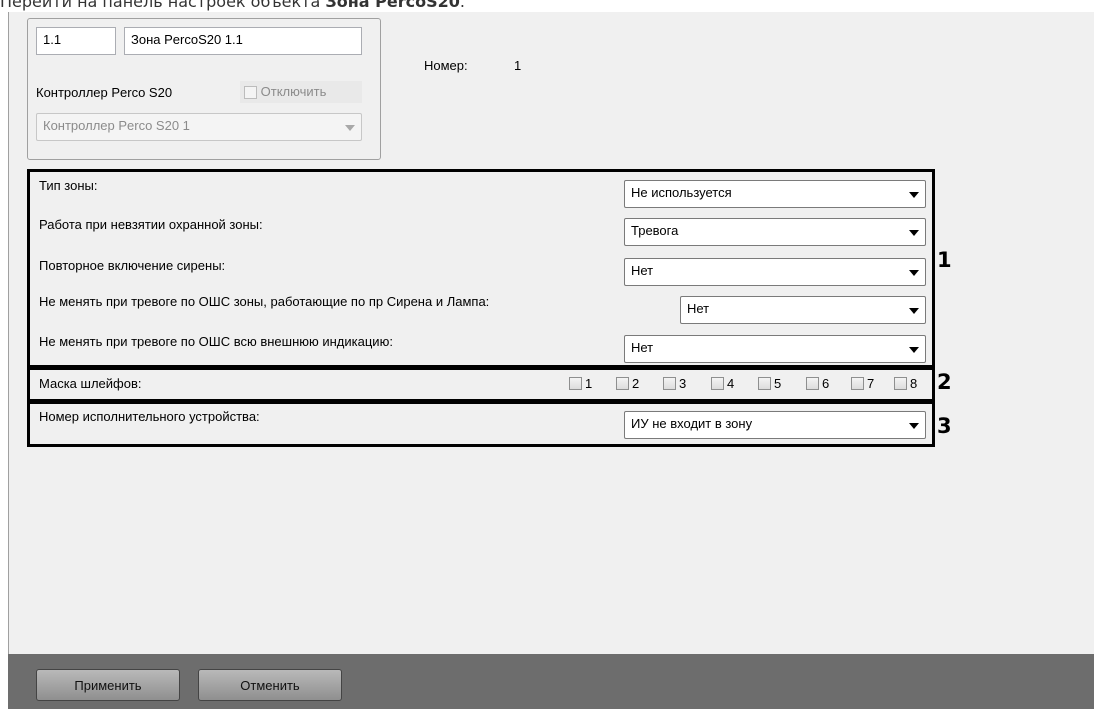 This screenshot has width=1094, height=709. What do you see at coordinates (293, 91) in the screenshot?
I see `disable-checkbox-label: Отключить` at bounding box center [293, 91].